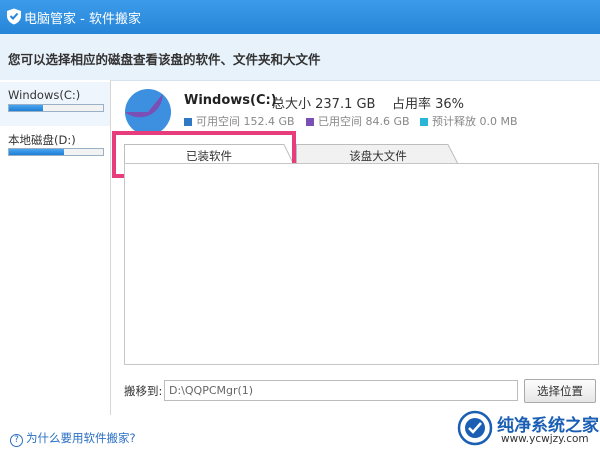 The width and height of the screenshot is (600, 450). What do you see at coordinates (428, 104) in the screenshot?
I see `drive-usage-rate: 占用率 36%` at bounding box center [428, 104].